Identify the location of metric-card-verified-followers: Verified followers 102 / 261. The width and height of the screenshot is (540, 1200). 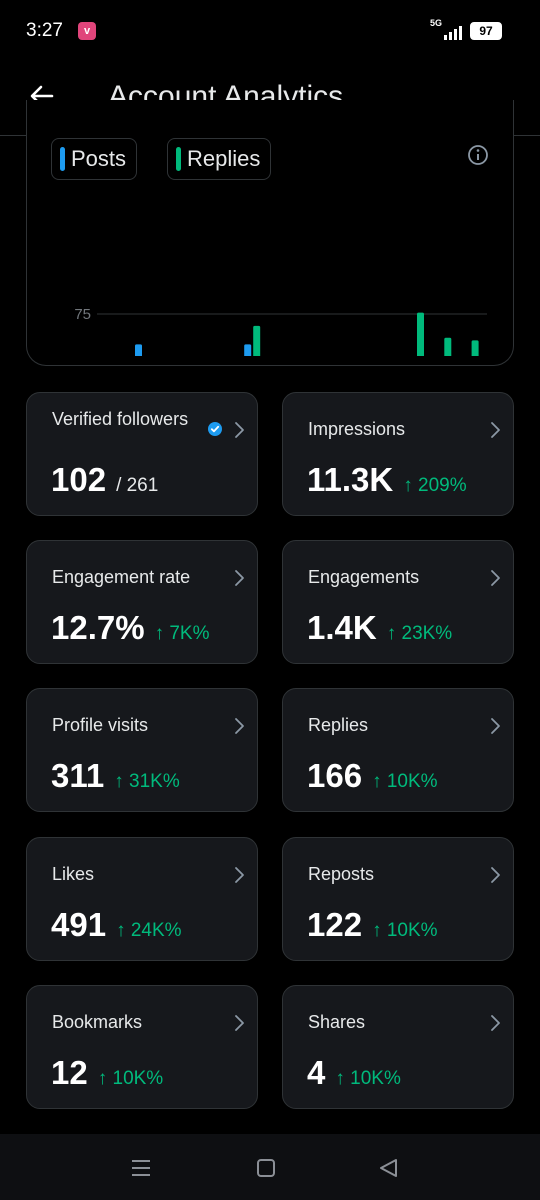
(142, 454).